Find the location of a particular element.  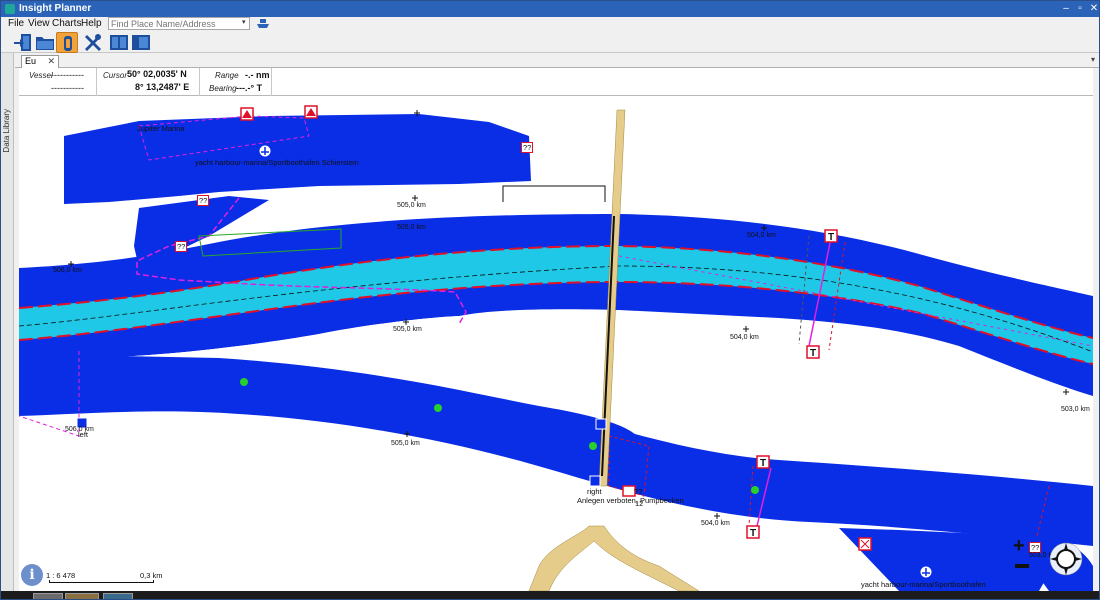

range-label: Range is located at coordinates (227, 75).